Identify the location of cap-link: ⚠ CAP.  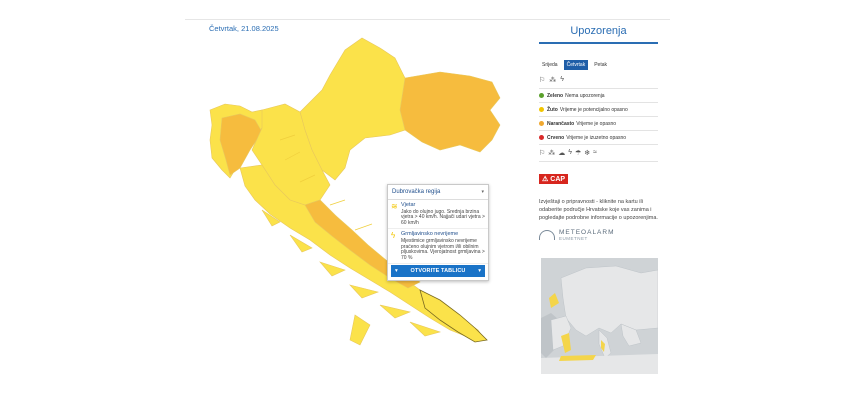
(554, 179).